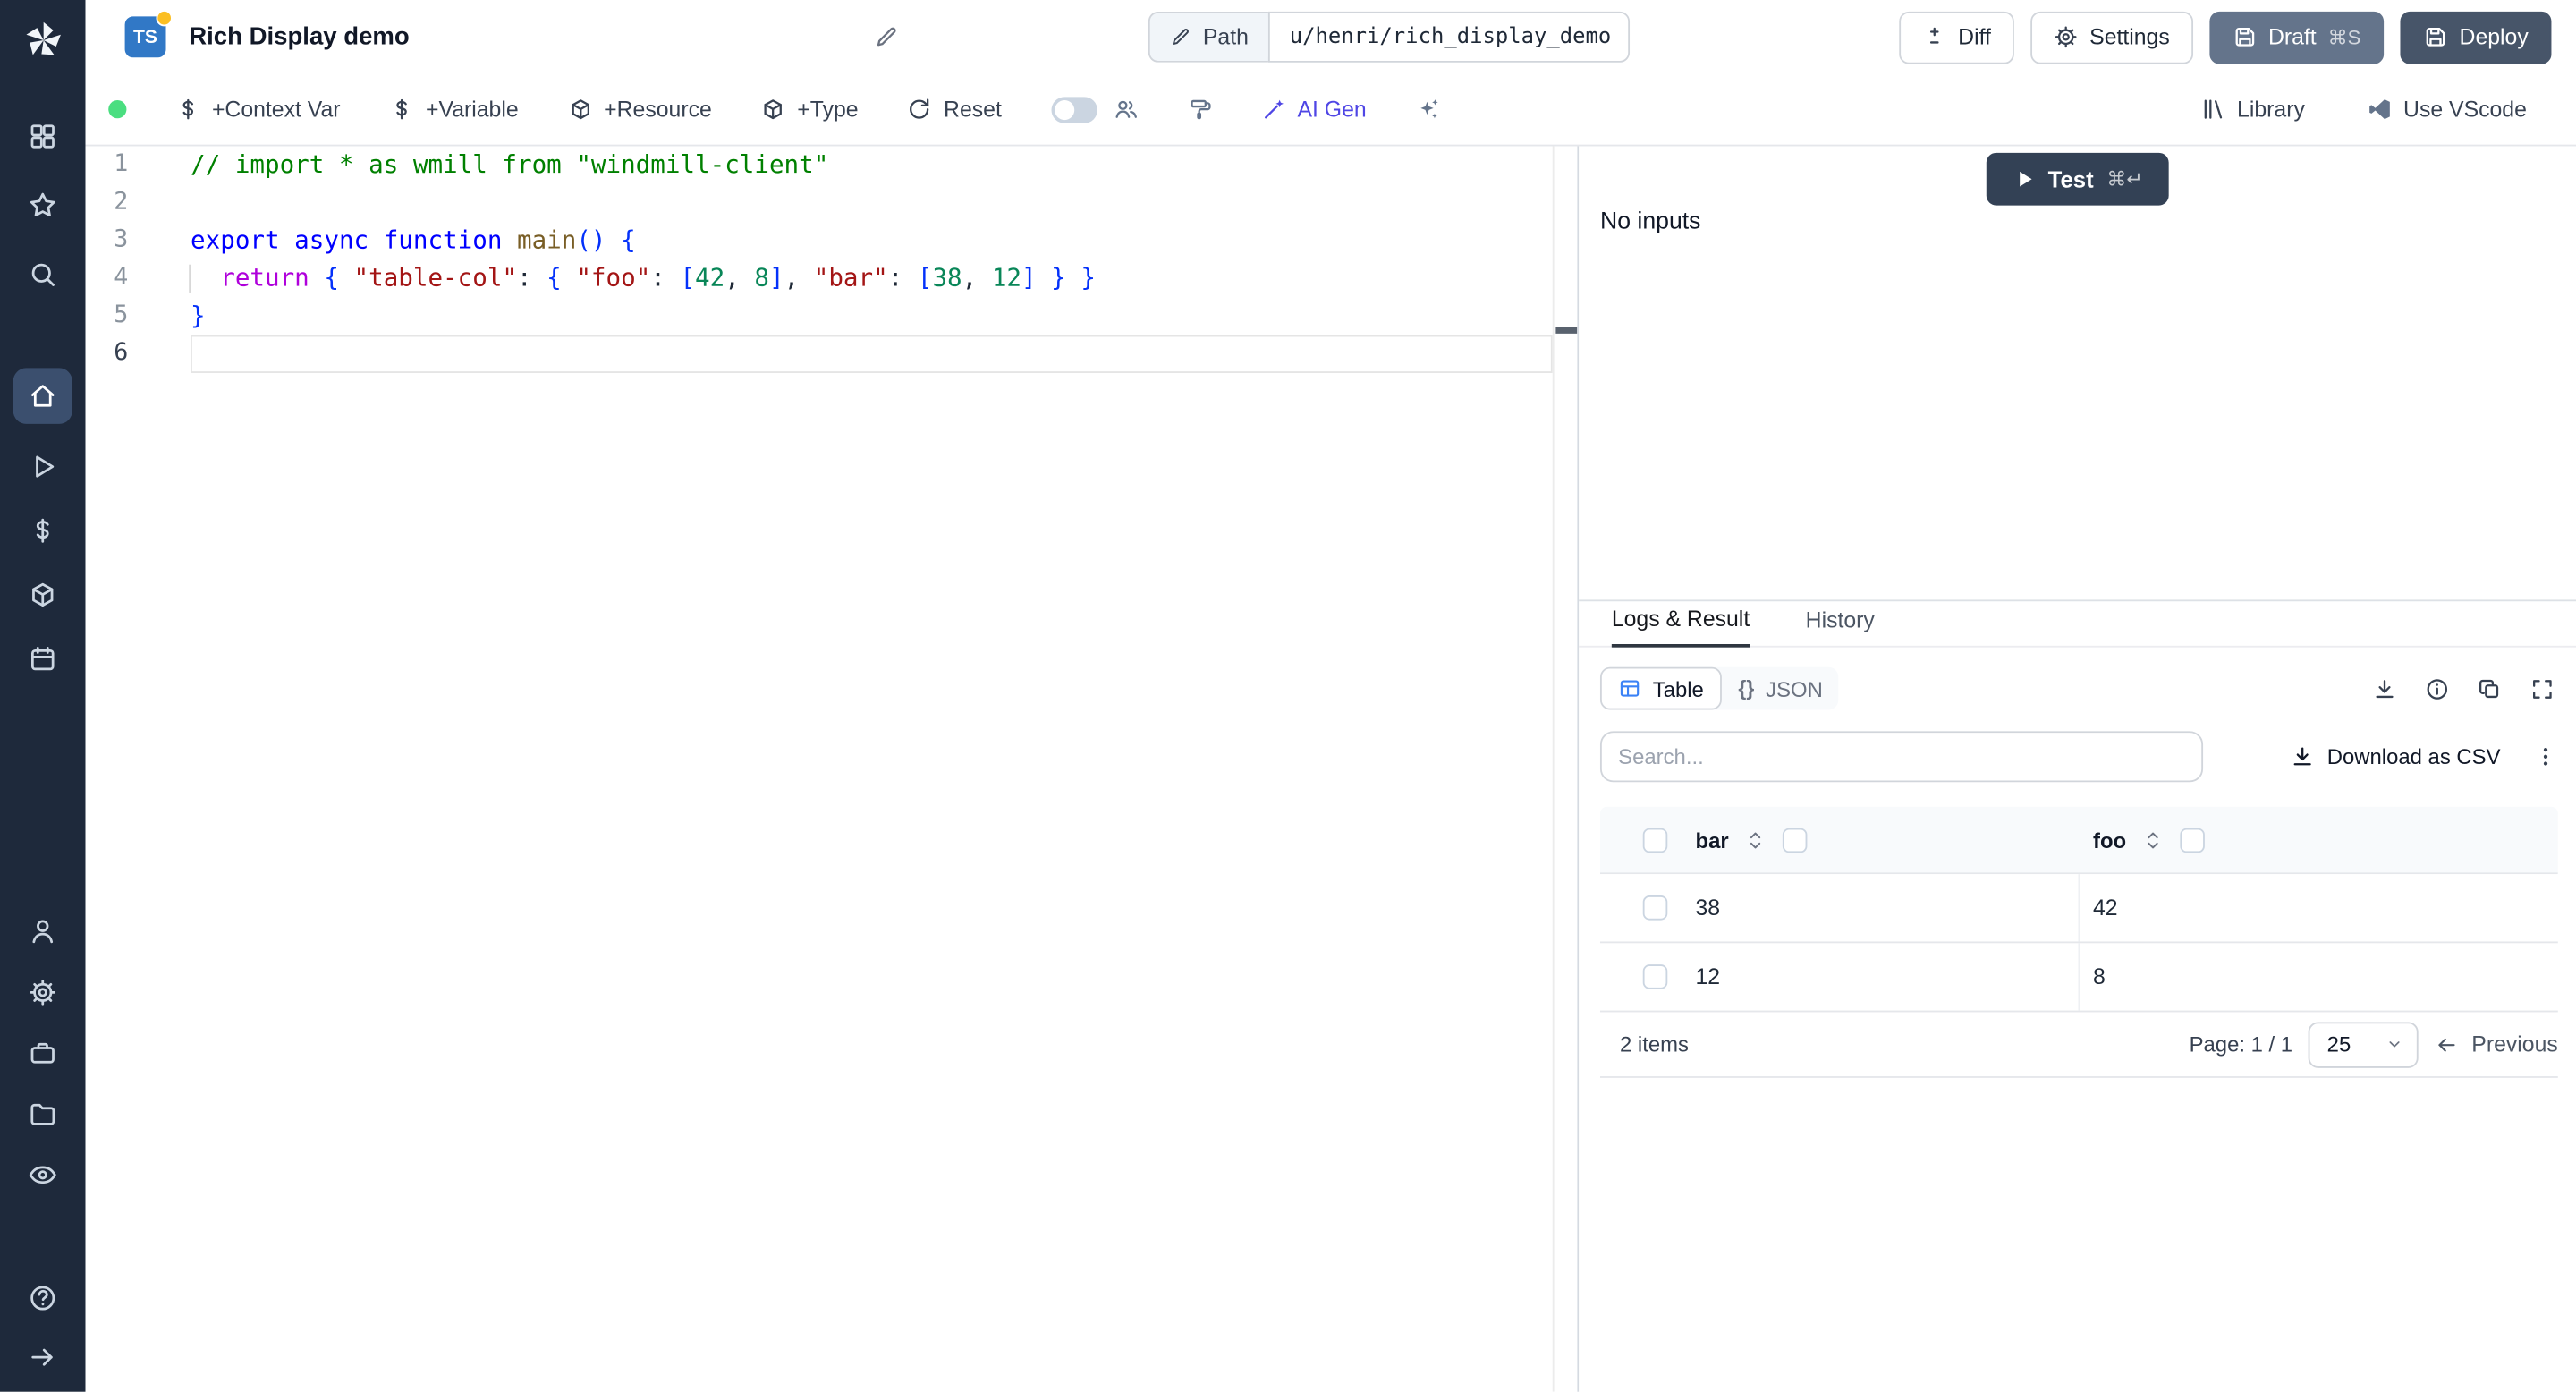 This screenshot has width=2576, height=1392. Describe the element at coordinates (42, 594) in the screenshot. I see `sidebar-item-resources` at that location.